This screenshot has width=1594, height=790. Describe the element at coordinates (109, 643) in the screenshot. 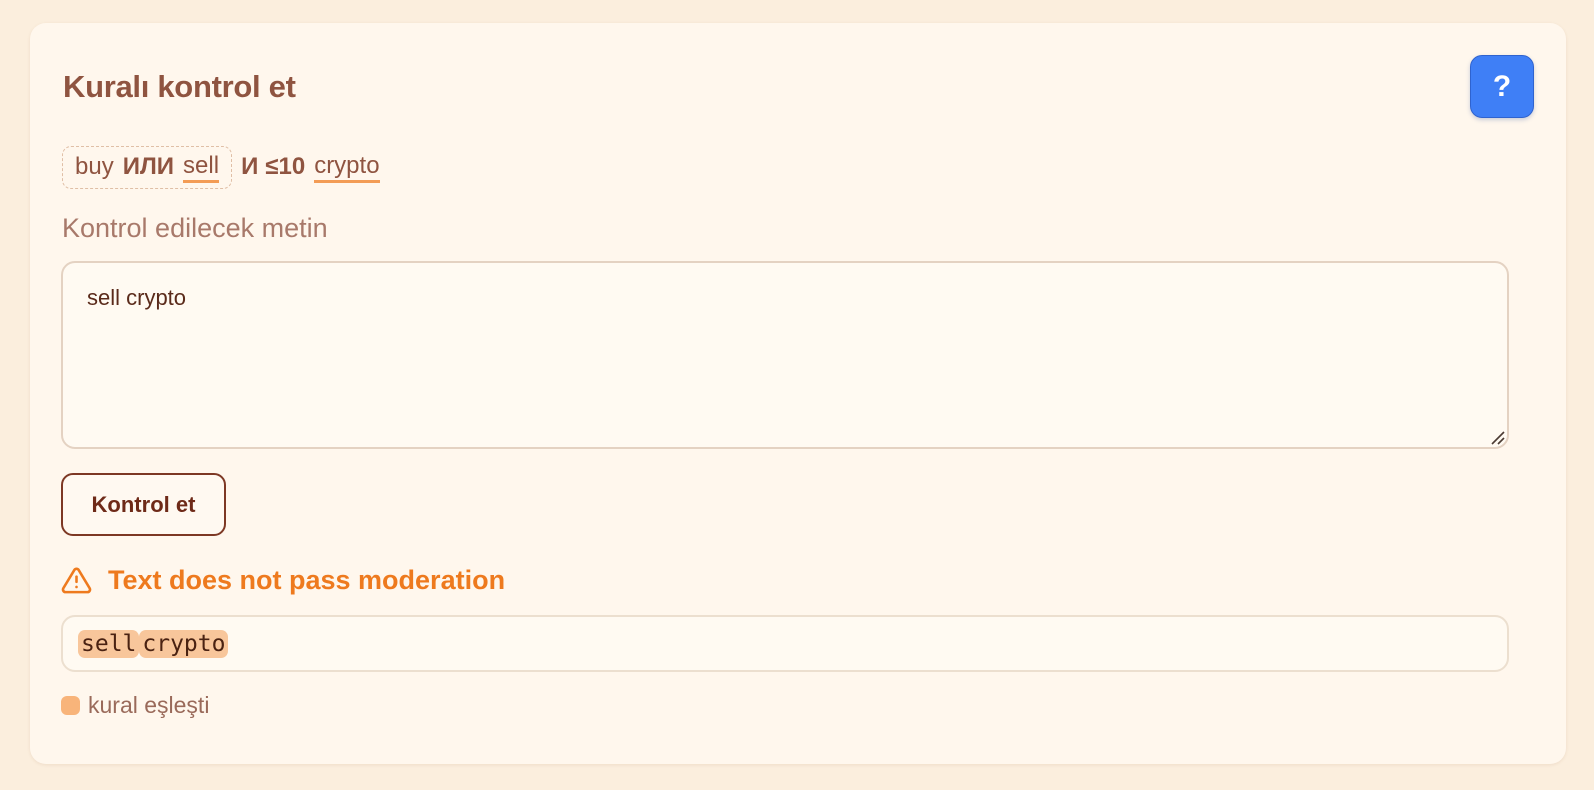

I see `matched-token: sell` at that location.